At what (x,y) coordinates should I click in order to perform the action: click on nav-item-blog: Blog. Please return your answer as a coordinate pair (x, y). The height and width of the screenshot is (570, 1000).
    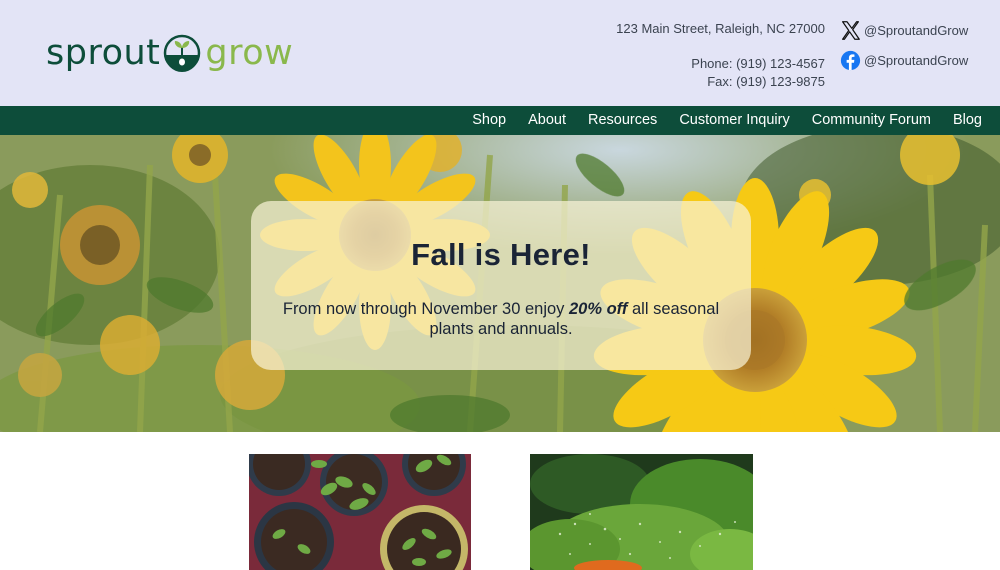
    Looking at the image, I should click on (967, 120).